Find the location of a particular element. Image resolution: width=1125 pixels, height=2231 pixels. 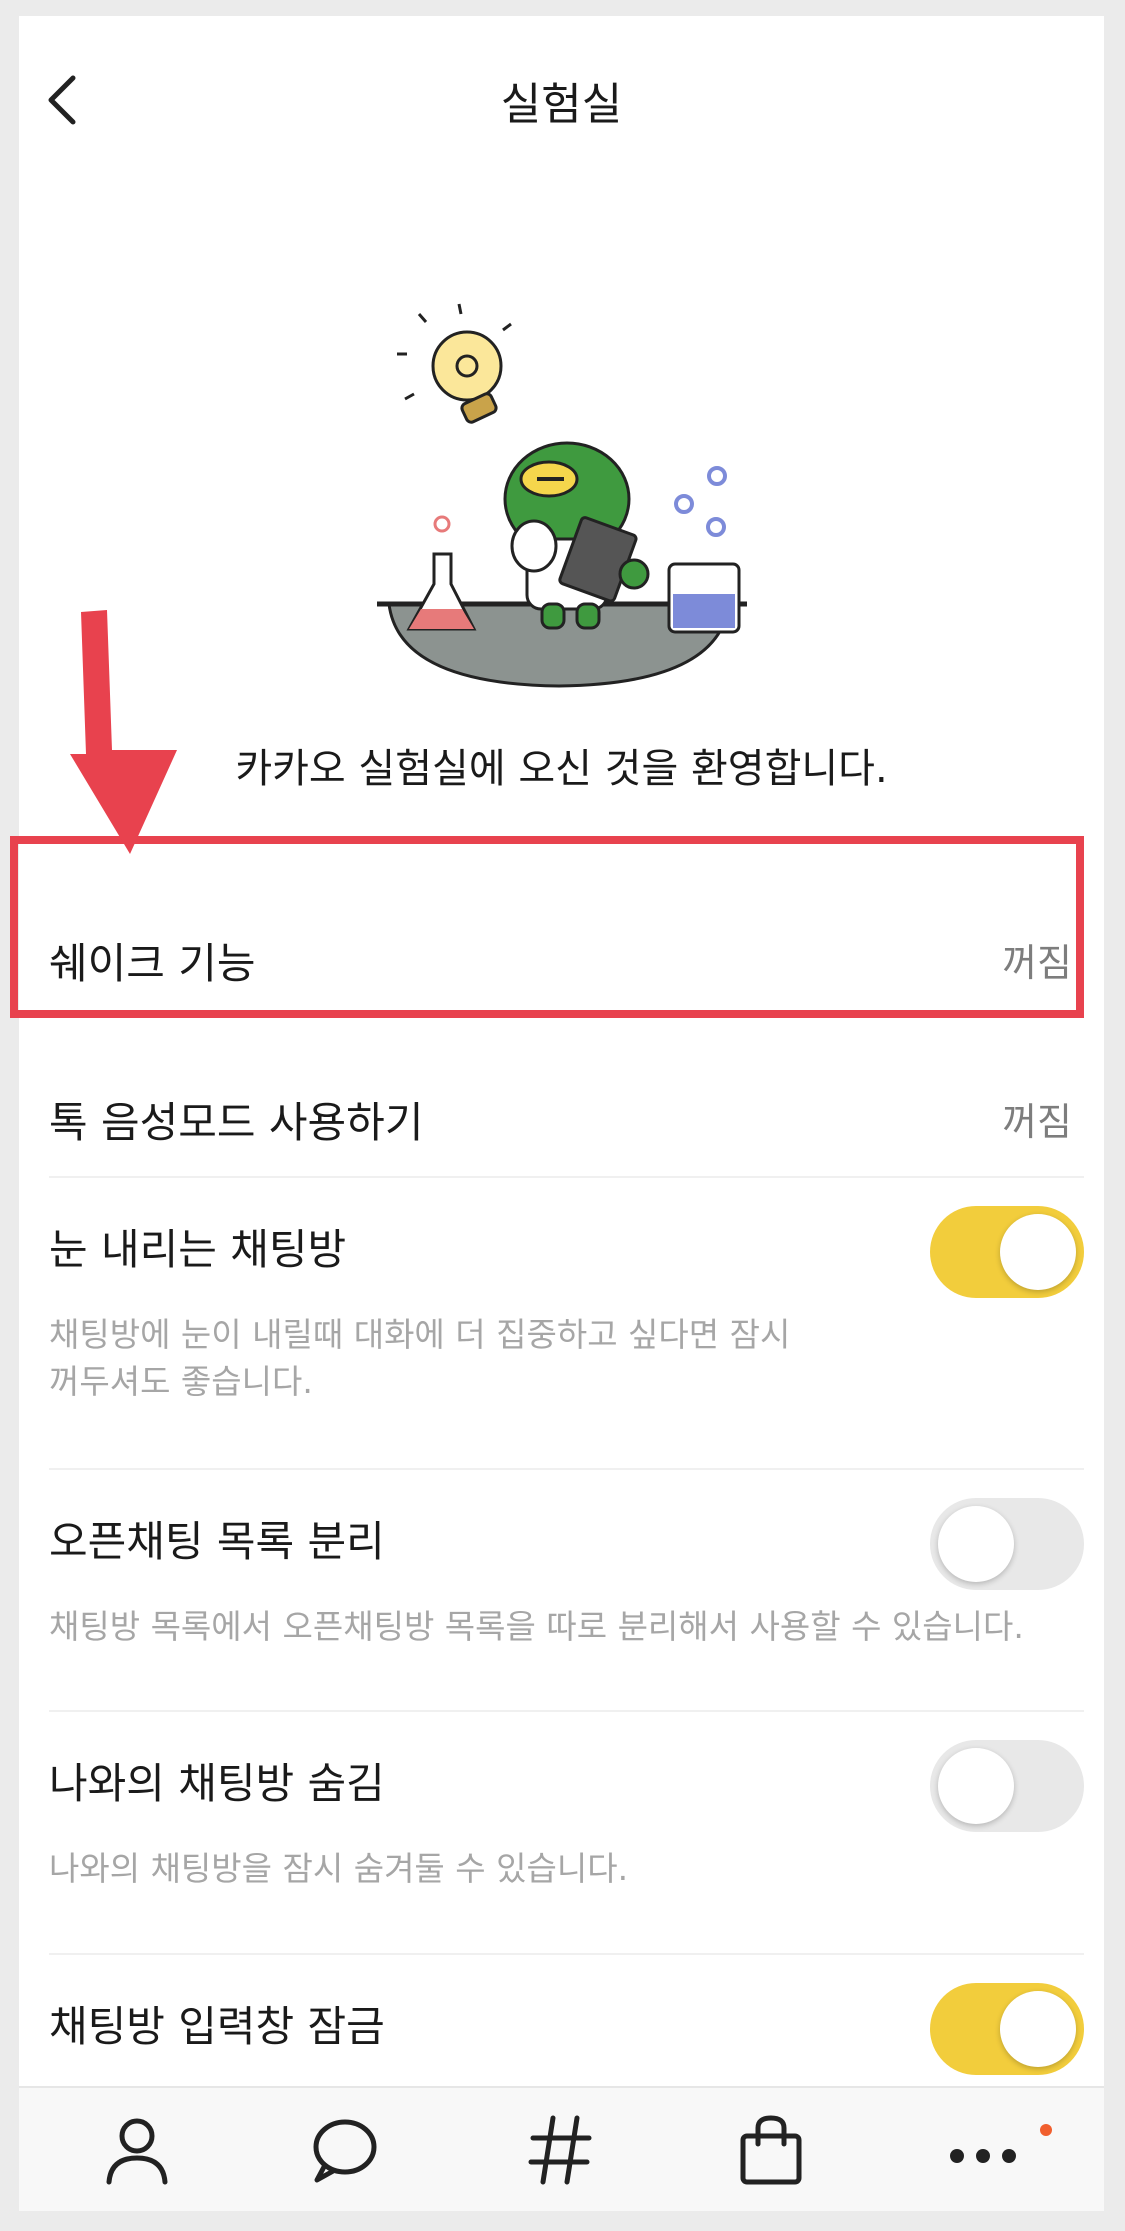

setting-description: 나와의 채팅방을 잠시 숨겨둘 수 있습니다. is located at coordinates (339, 1868).